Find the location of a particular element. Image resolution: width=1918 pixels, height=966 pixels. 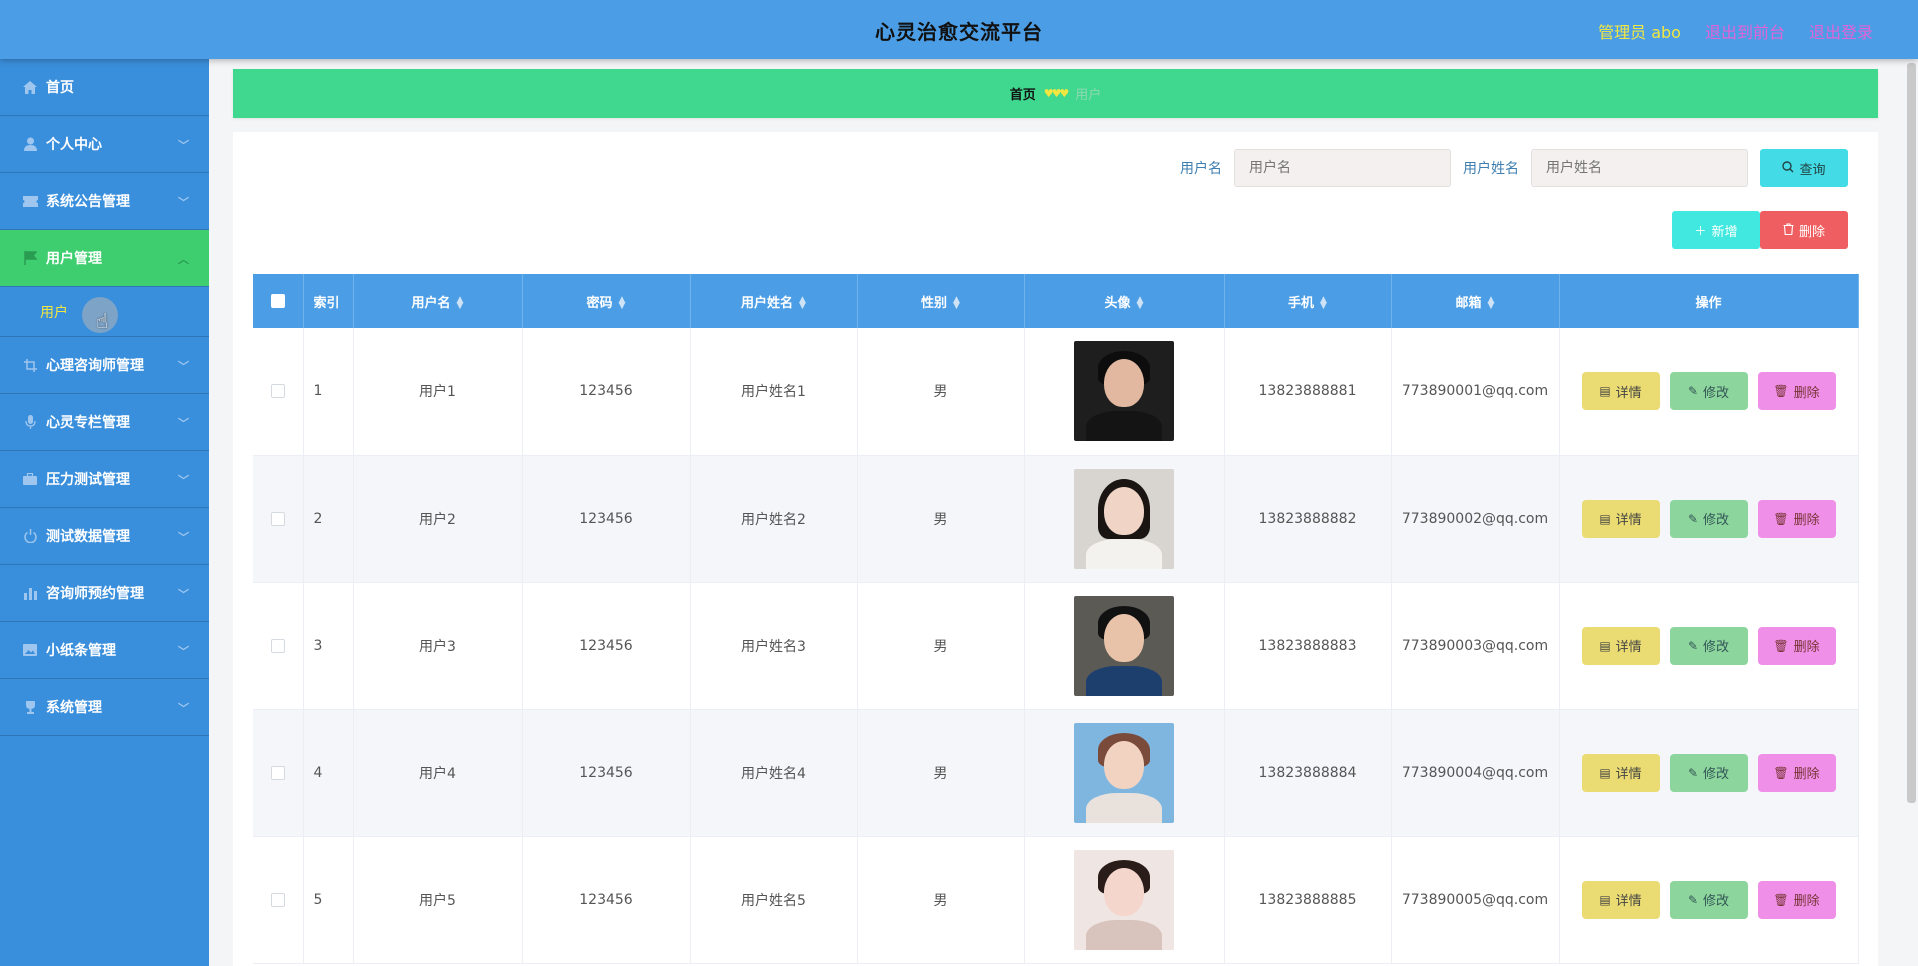

name-search-input is located at coordinates (1639, 168).